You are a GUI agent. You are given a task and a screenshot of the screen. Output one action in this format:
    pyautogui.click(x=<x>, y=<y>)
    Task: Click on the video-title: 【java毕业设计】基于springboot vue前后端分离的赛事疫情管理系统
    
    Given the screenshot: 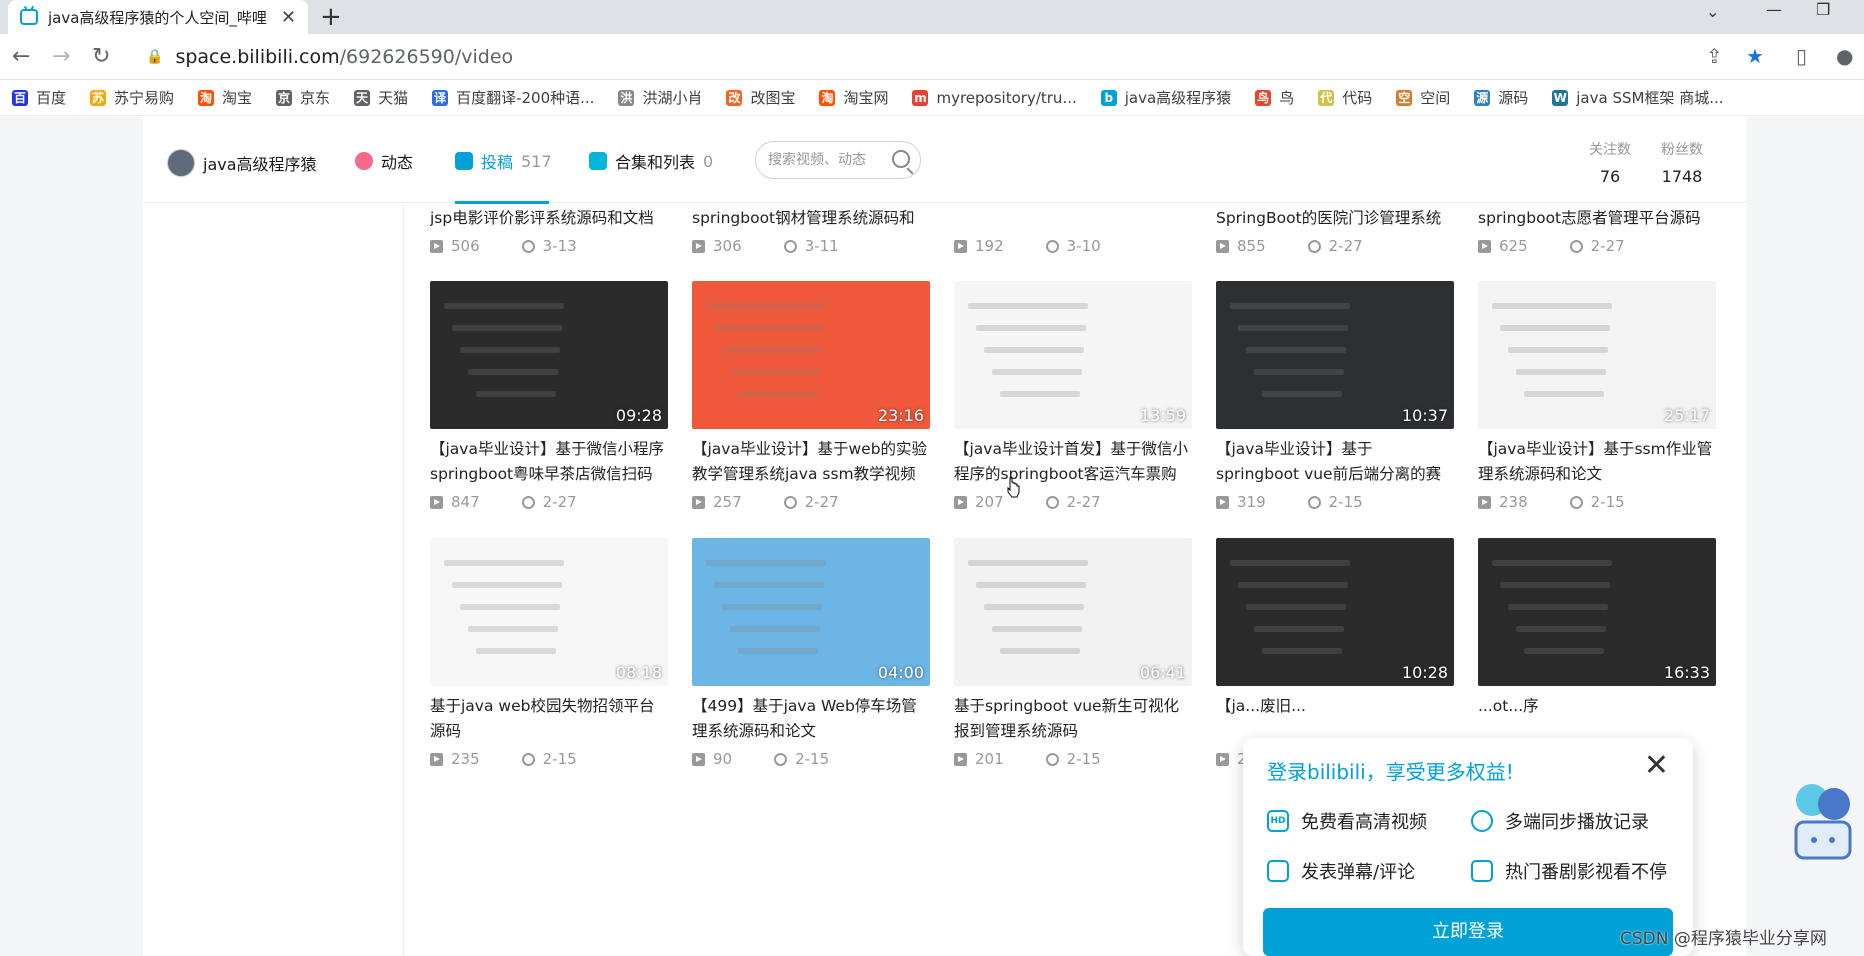 What is the action you would take?
    pyautogui.click(x=1335, y=462)
    